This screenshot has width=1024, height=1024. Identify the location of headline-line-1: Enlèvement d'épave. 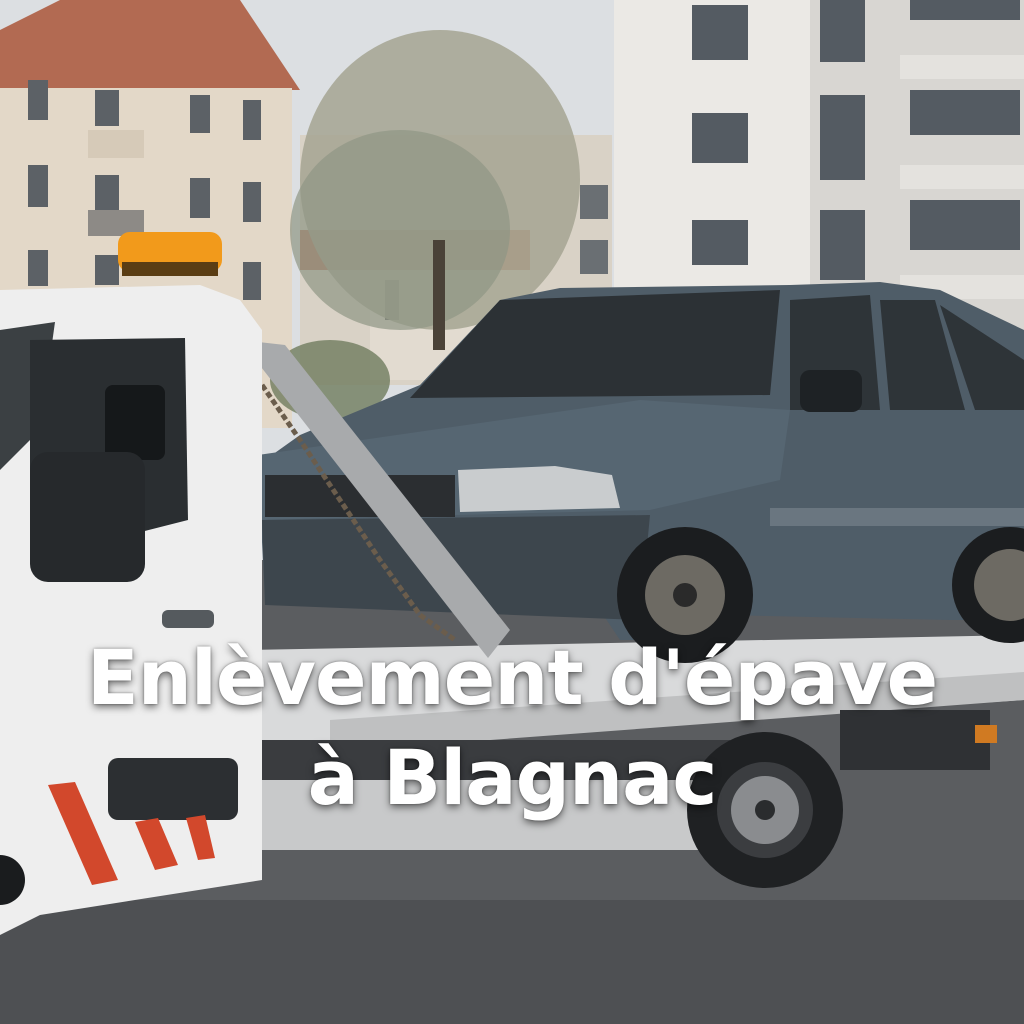
(512, 677).